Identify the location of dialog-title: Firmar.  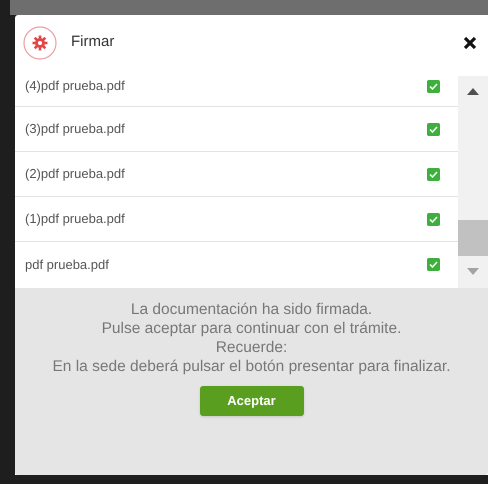
(92, 42).